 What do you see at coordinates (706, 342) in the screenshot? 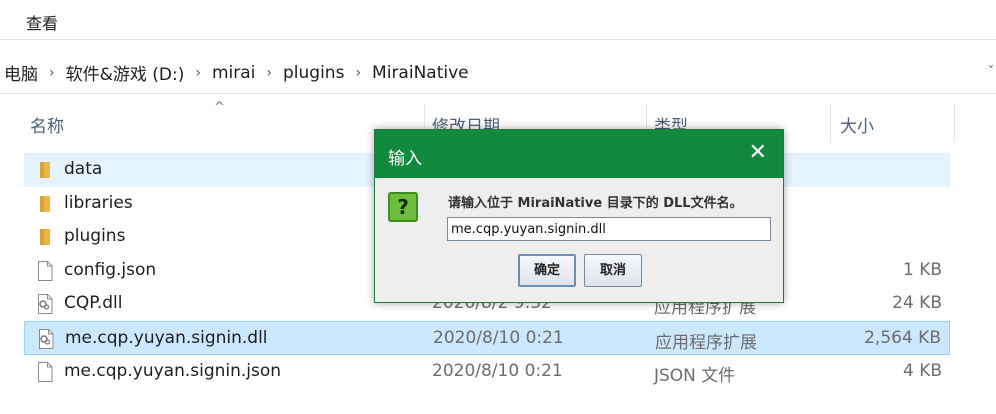
I see `file-type: 应用程序扩展` at bounding box center [706, 342].